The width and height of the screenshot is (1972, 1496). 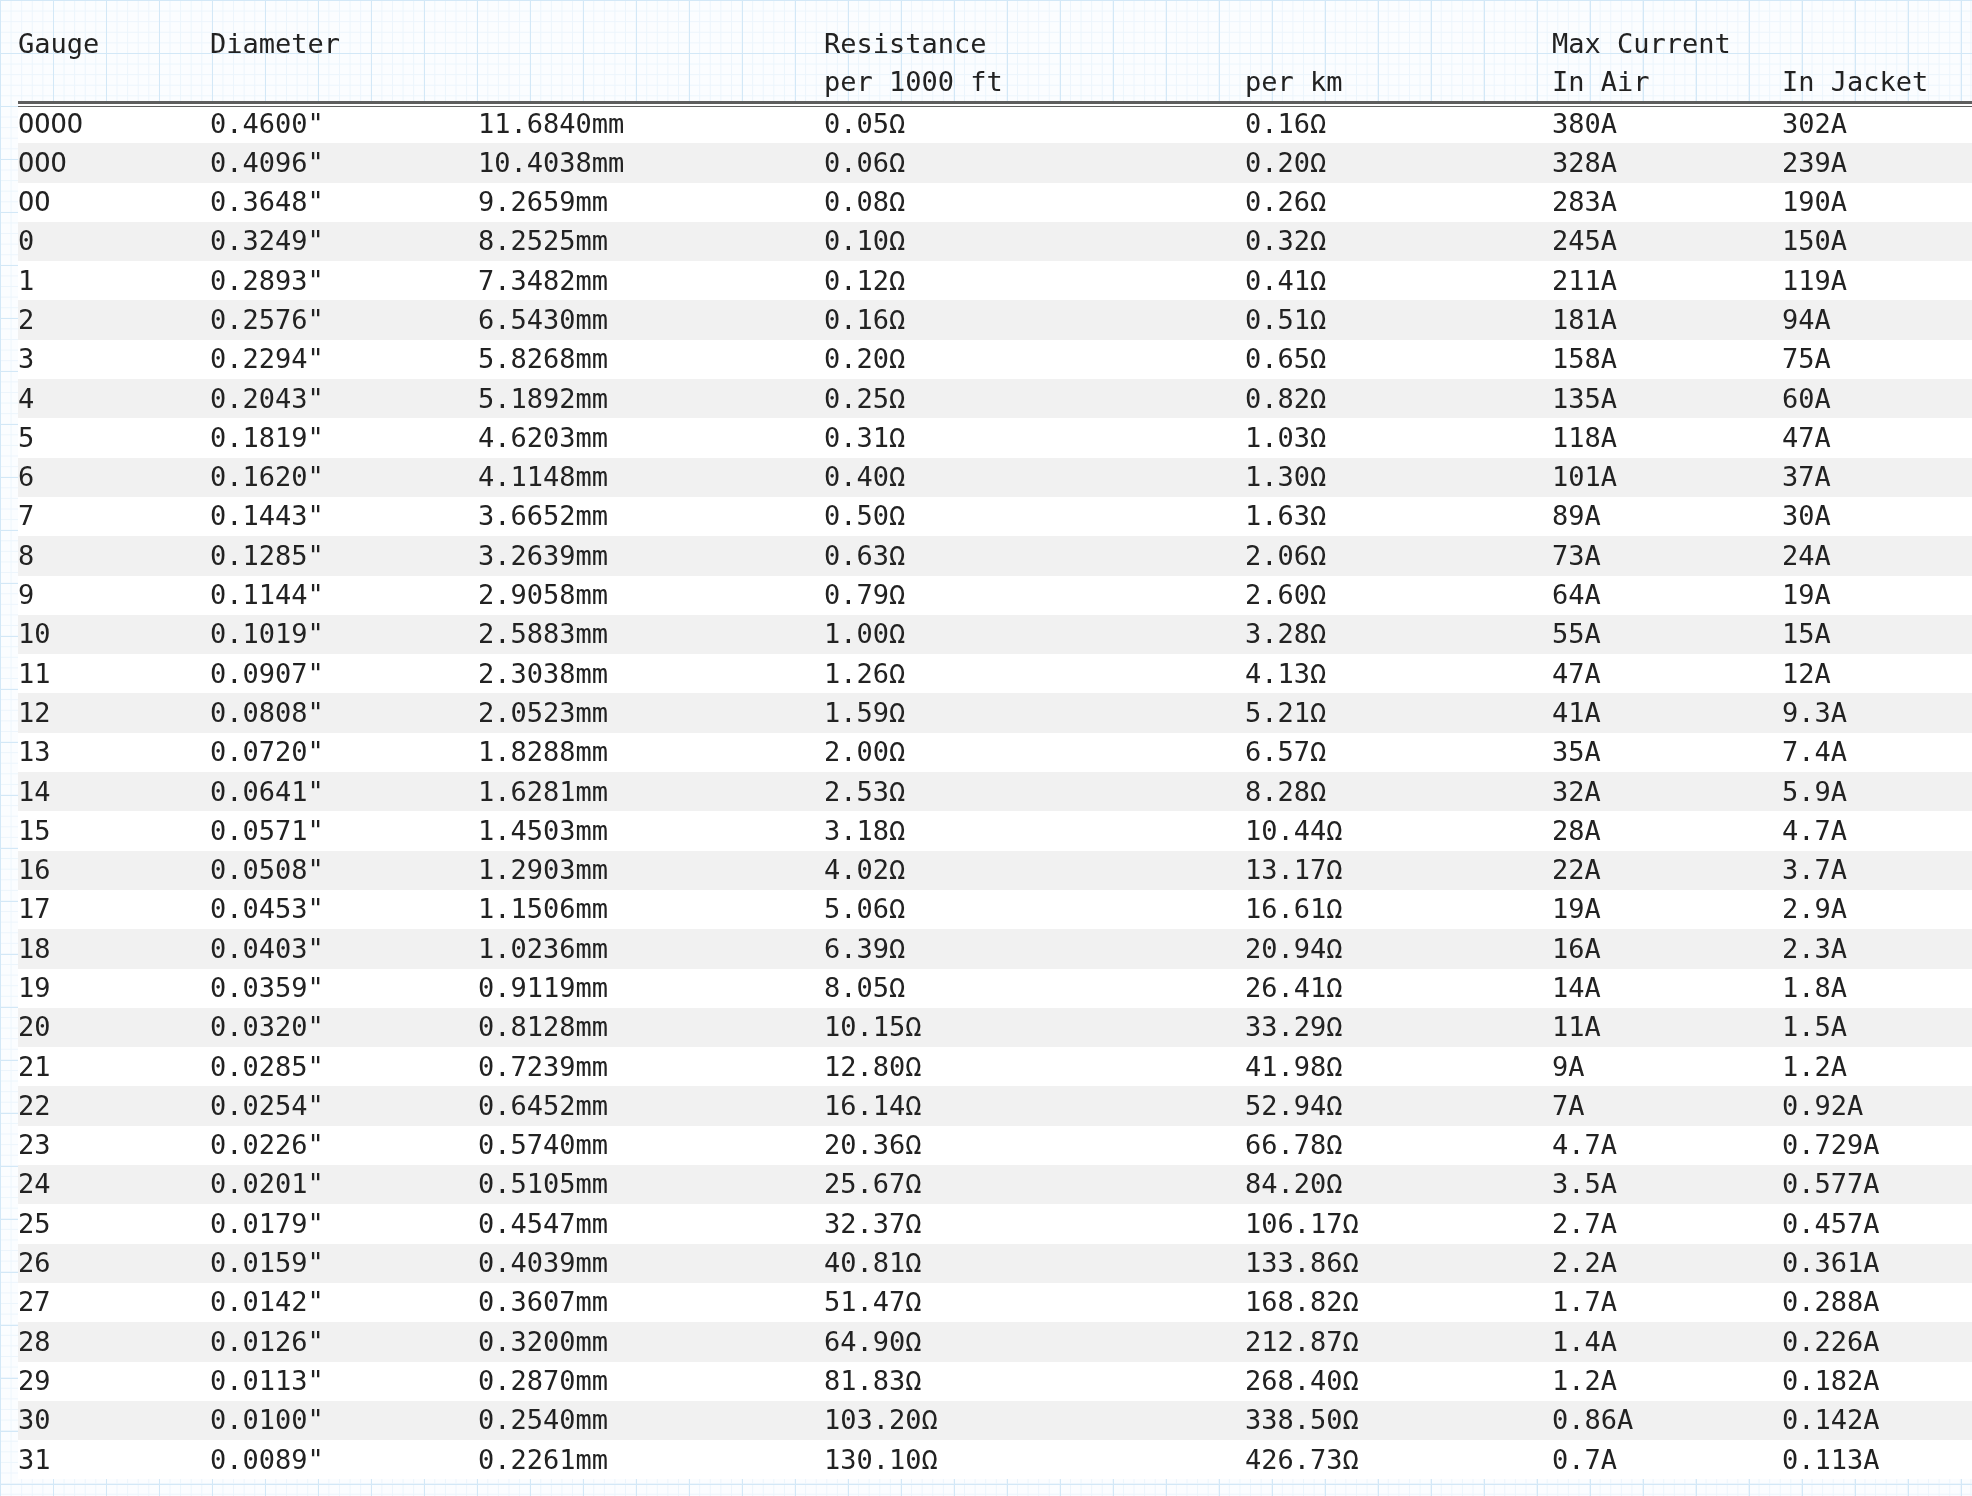 What do you see at coordinates (543, 791) in the screenshot?
I see `table-cell: 1.6281mm` at bounding box center [543, 791].